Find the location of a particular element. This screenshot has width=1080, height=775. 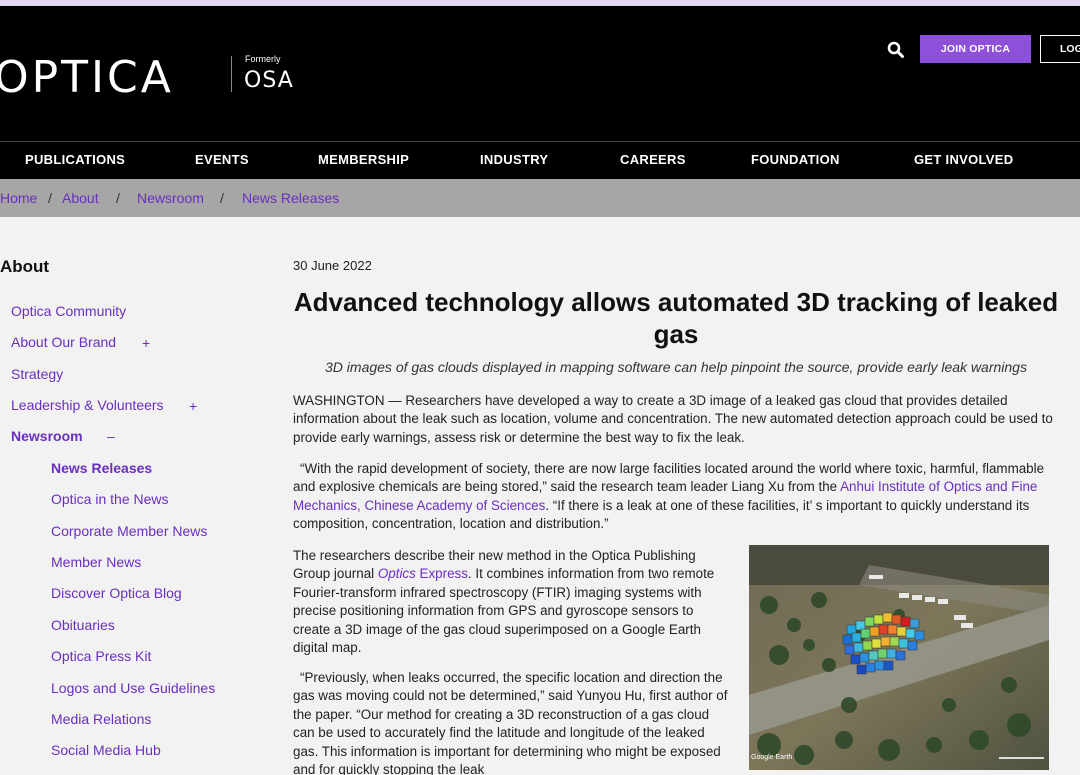

join-optica-button: JOIN OPTICA is located at coordinates (975, 49).